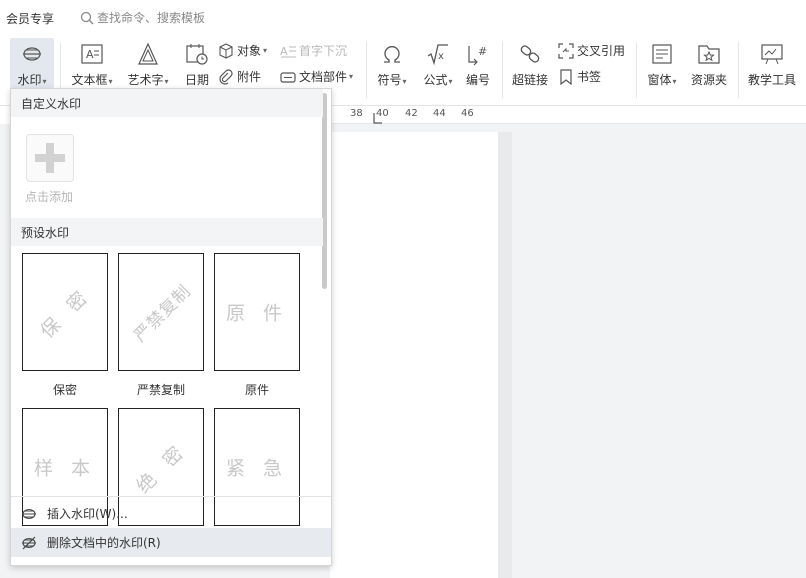 The height and width of the screenshot is (578, 806). I want to click on dropcap-icon: A, so click(288, 51).